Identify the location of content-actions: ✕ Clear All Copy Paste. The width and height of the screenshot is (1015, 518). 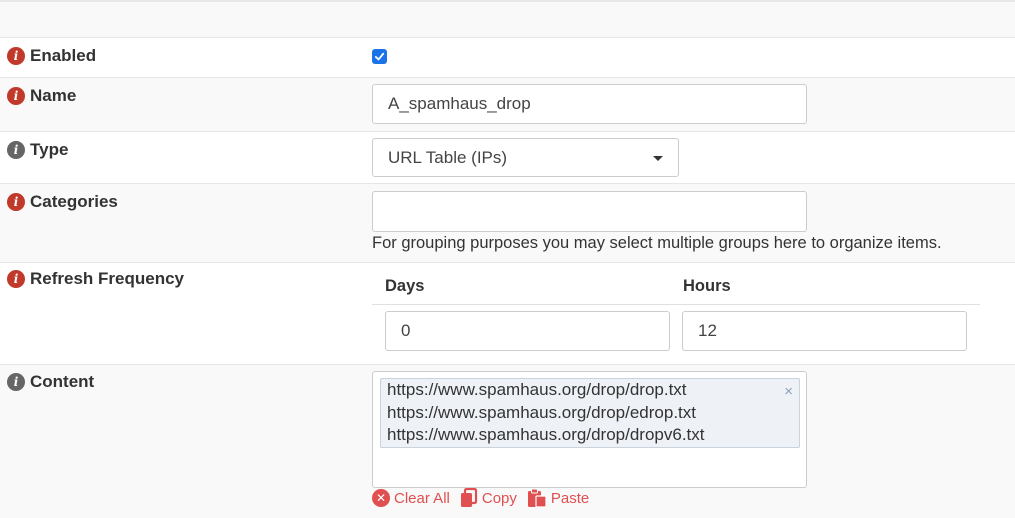
(480, 498).